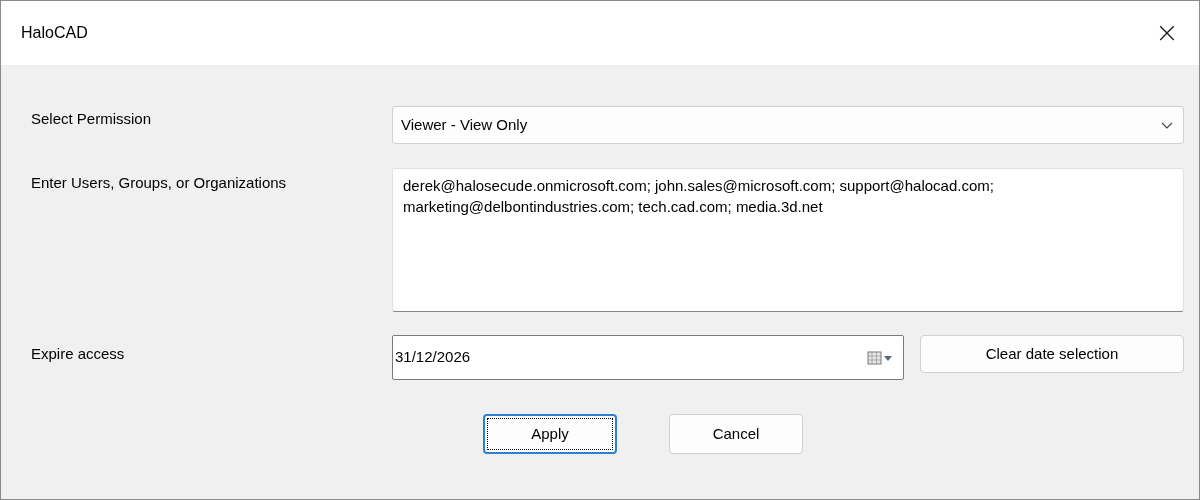 This screenshot has width=1200, height=500. Describe the element at coordinates (880, 357) in the screenshot. I see `calendar-dropdown-icon` at that location.